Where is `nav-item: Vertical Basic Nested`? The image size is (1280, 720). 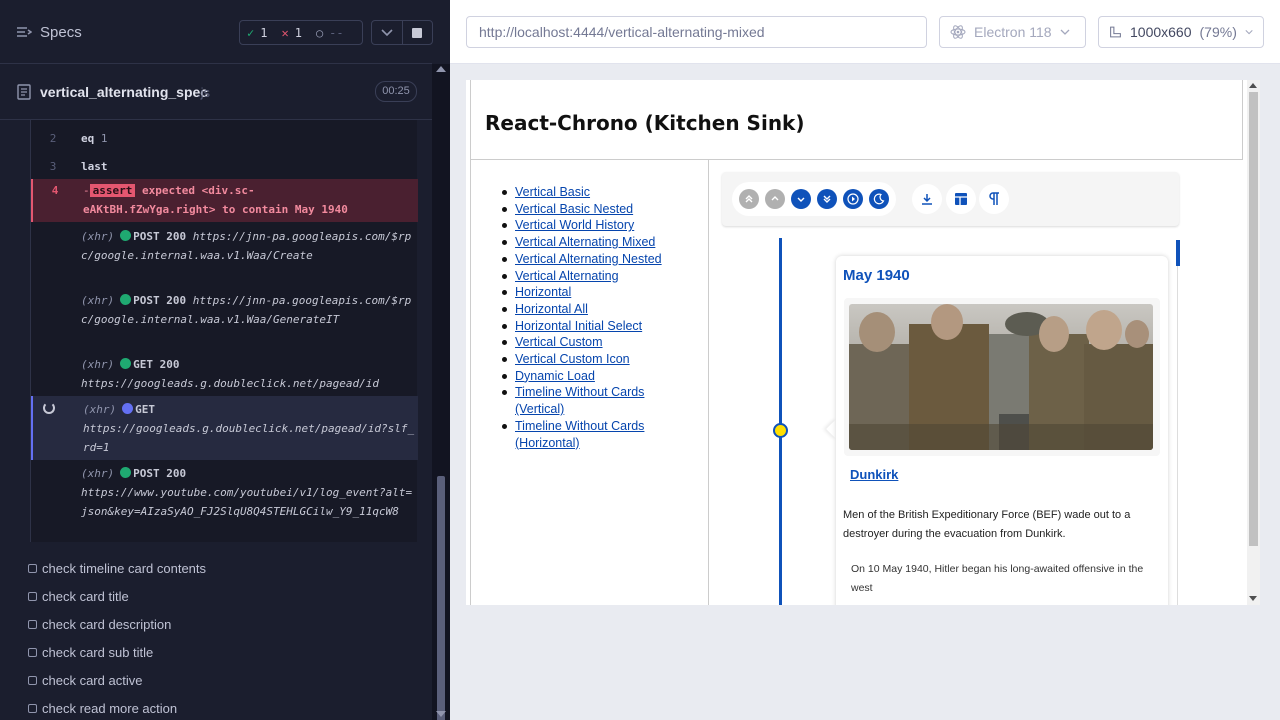
nav-item: Vertical Basic Nested is located at coordinates (593, 209).